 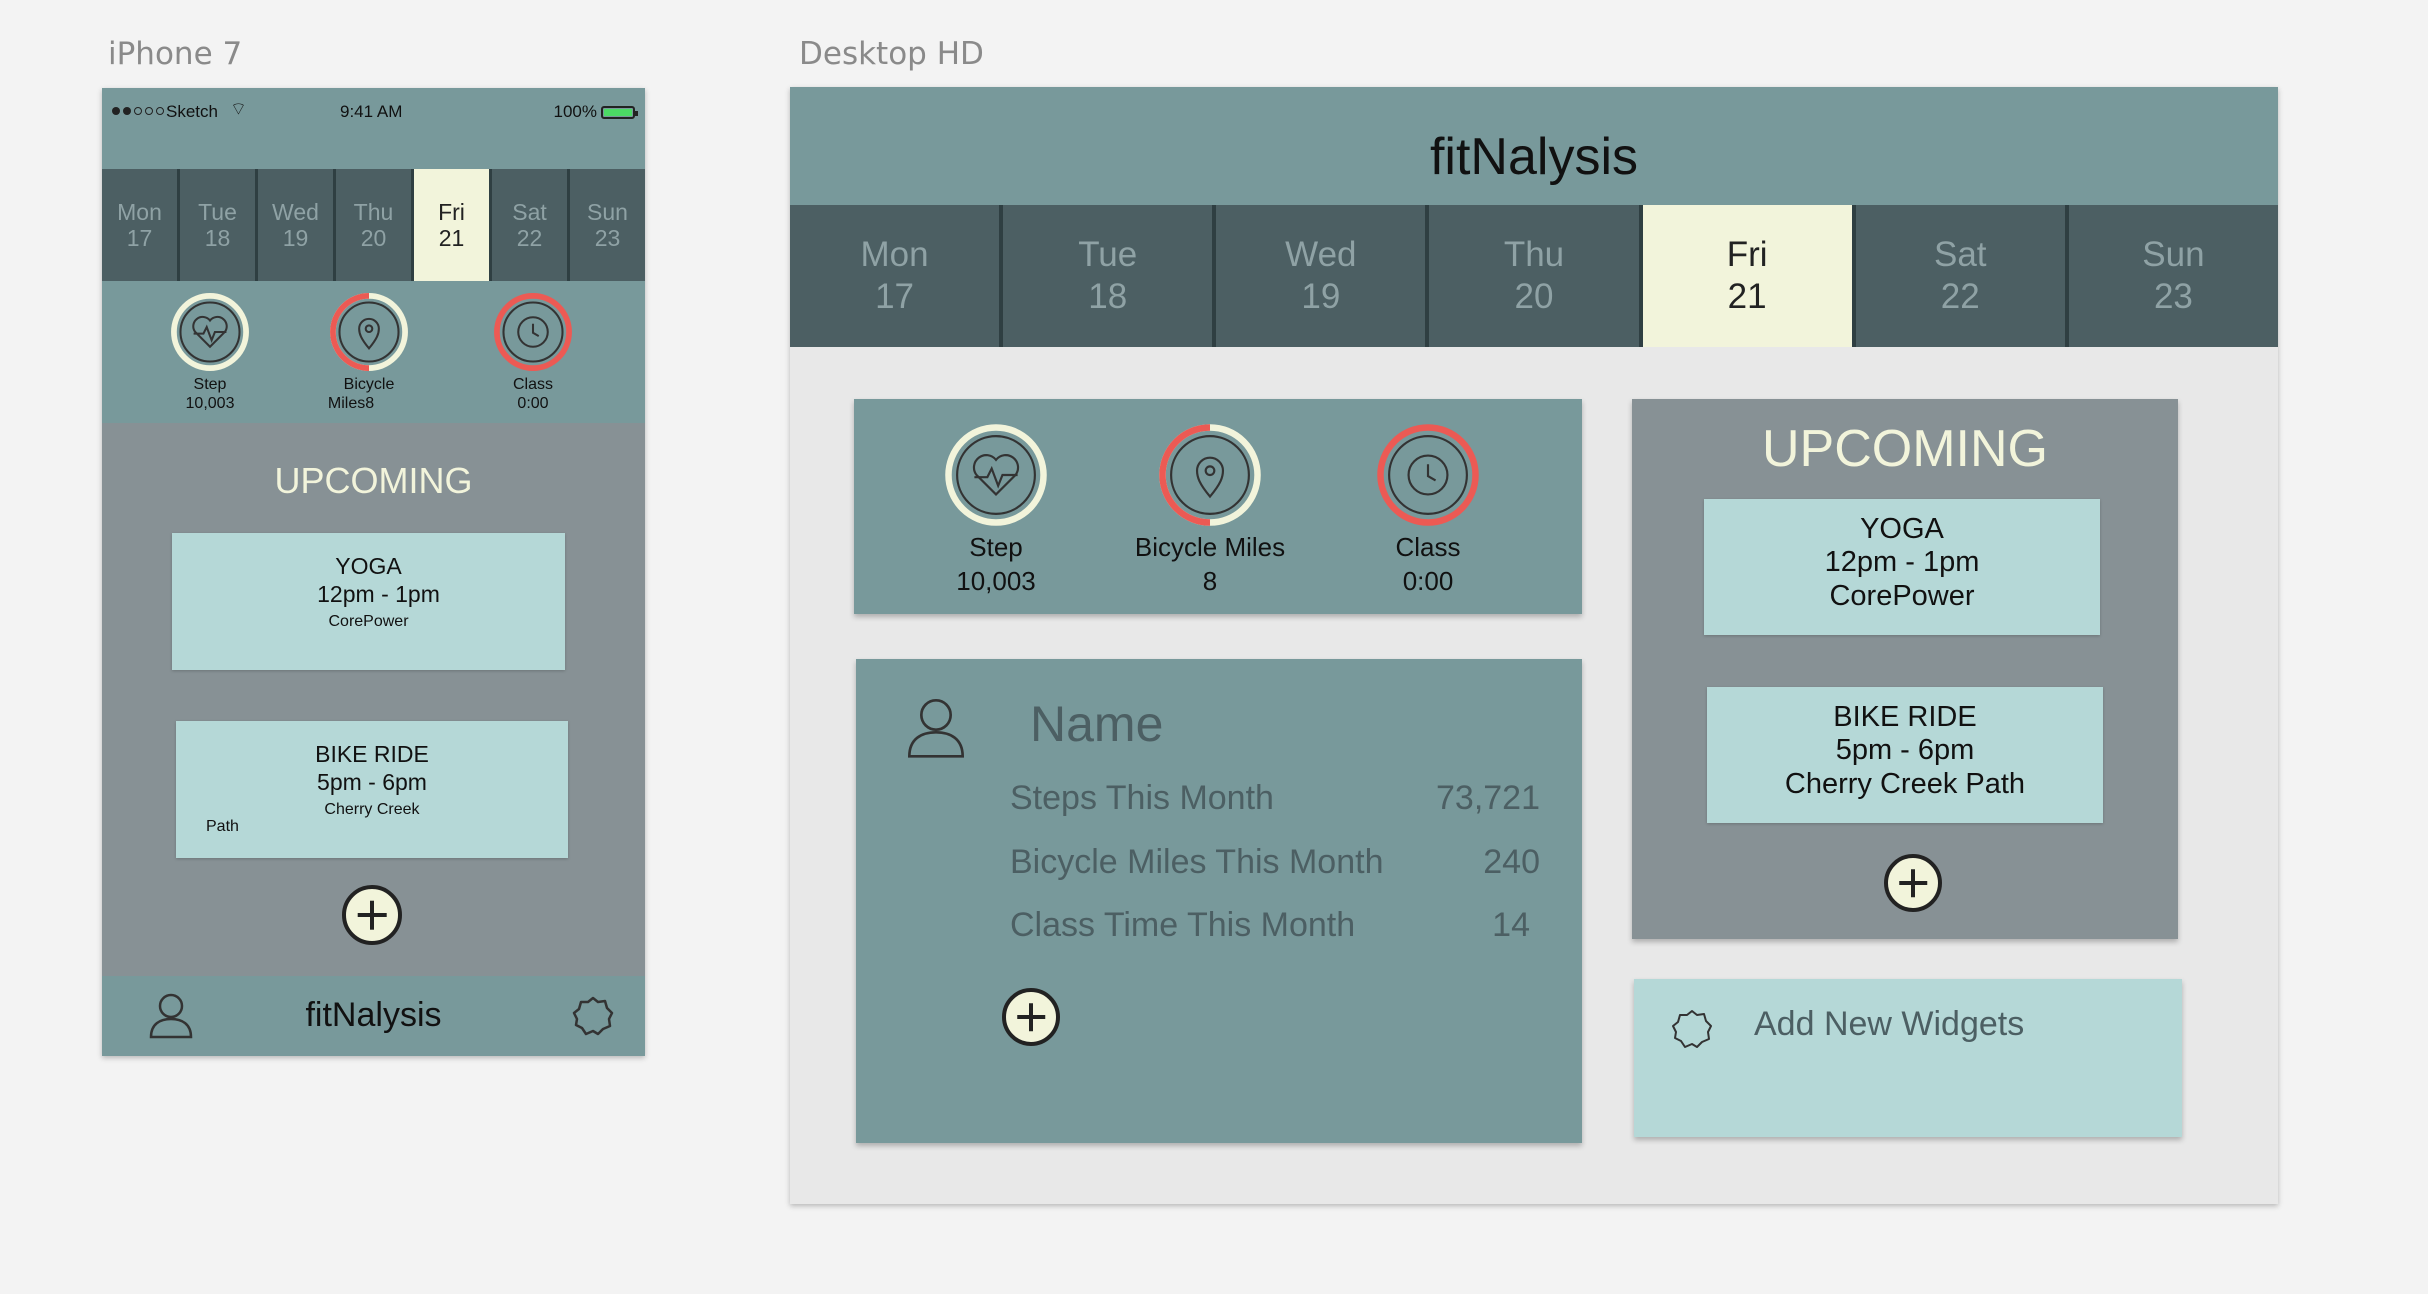 What do you see at coordinates (351, 404) in the screenshot?
I see `metric-bicycle-value: Miles8` at bounding box center [351, 404].